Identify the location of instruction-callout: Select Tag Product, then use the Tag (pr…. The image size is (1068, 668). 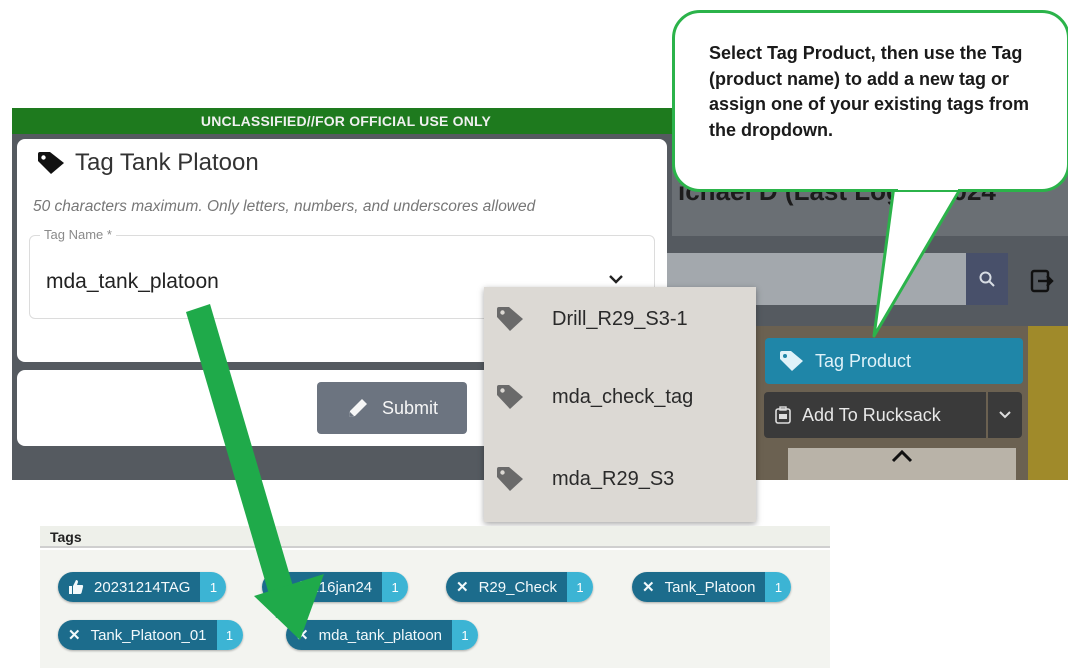
(870, 101).